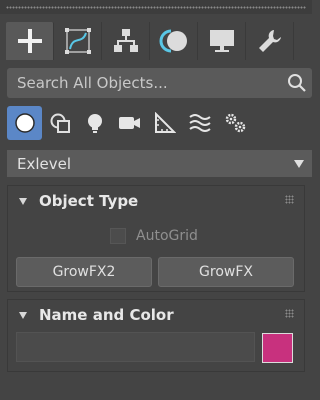 The image size is (320, 400). I want to click on tab-hierarchy, so click(126, 41).